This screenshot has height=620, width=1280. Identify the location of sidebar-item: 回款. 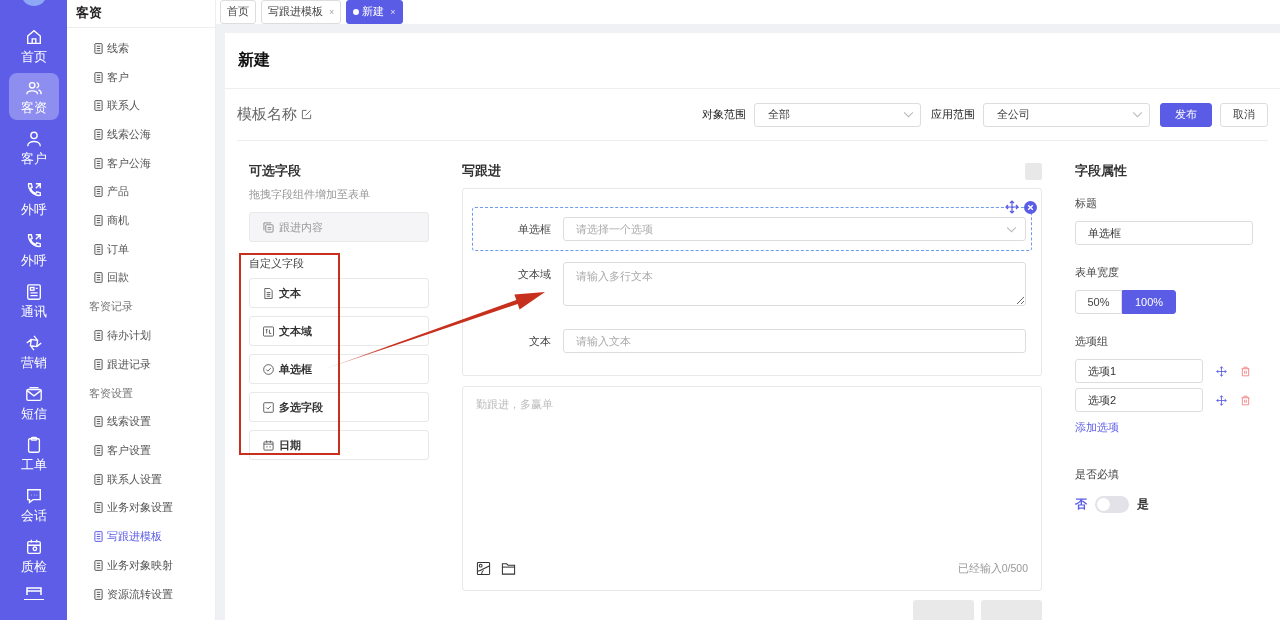
(141, 278).